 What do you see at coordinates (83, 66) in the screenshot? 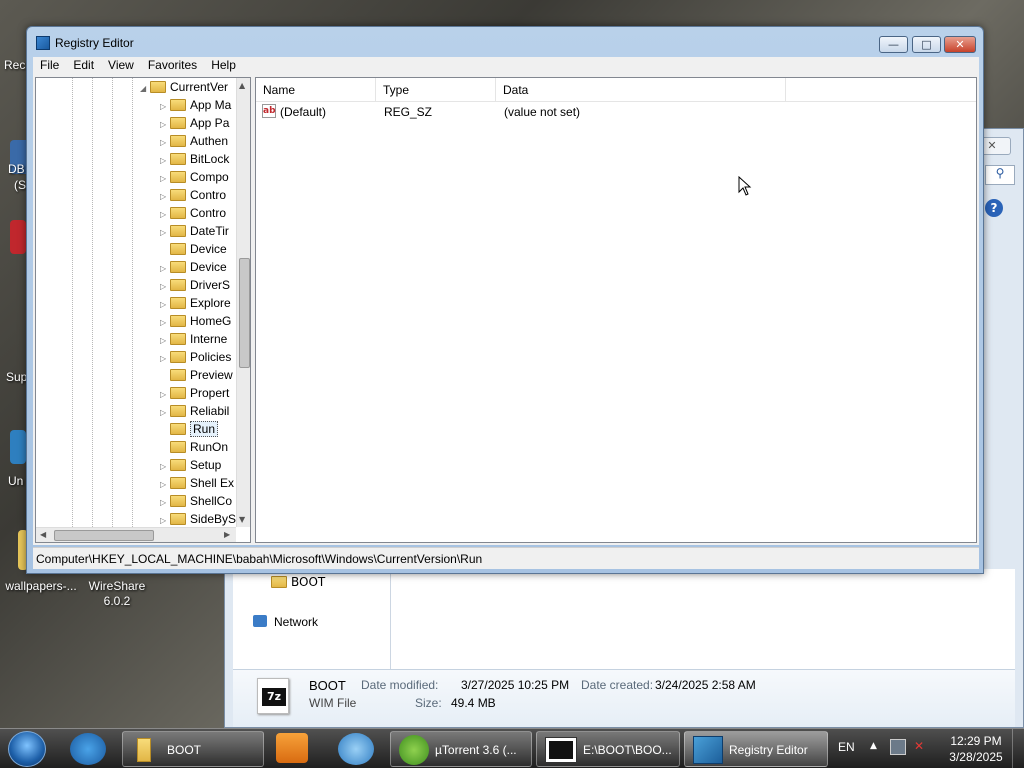
I see `menu-edit: Edit` at bounding box center [83, 66].